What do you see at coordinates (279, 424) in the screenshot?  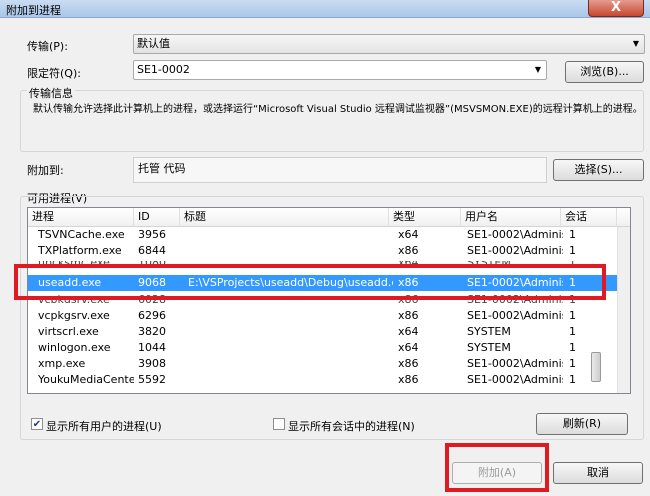 I see `show-all-sessions-checkbox` at bounding box center [279, 424].